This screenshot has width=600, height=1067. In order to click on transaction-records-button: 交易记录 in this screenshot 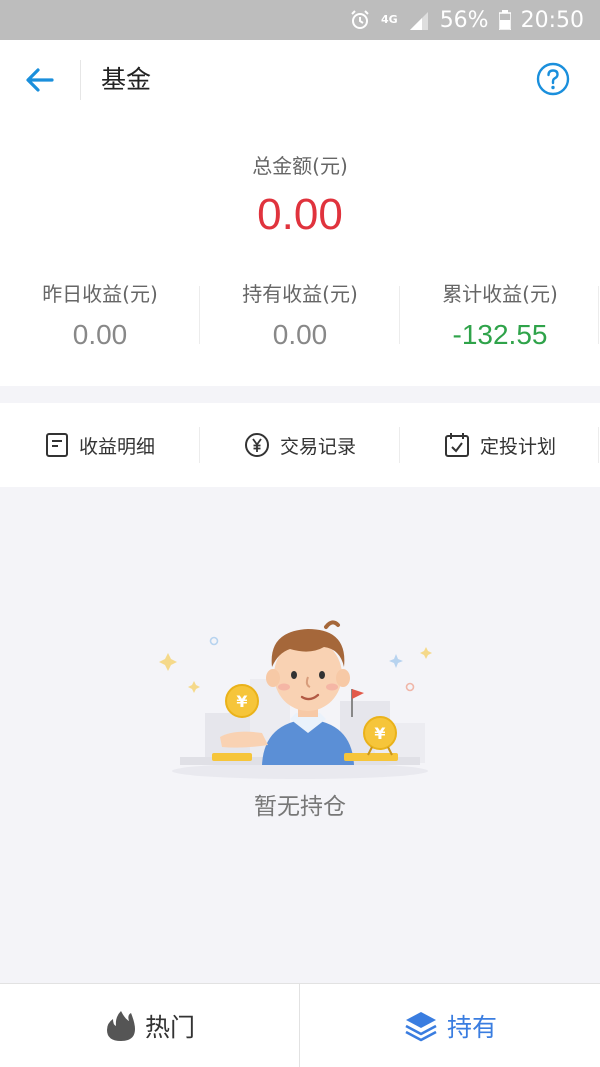, I will do `click(300, 445)`.